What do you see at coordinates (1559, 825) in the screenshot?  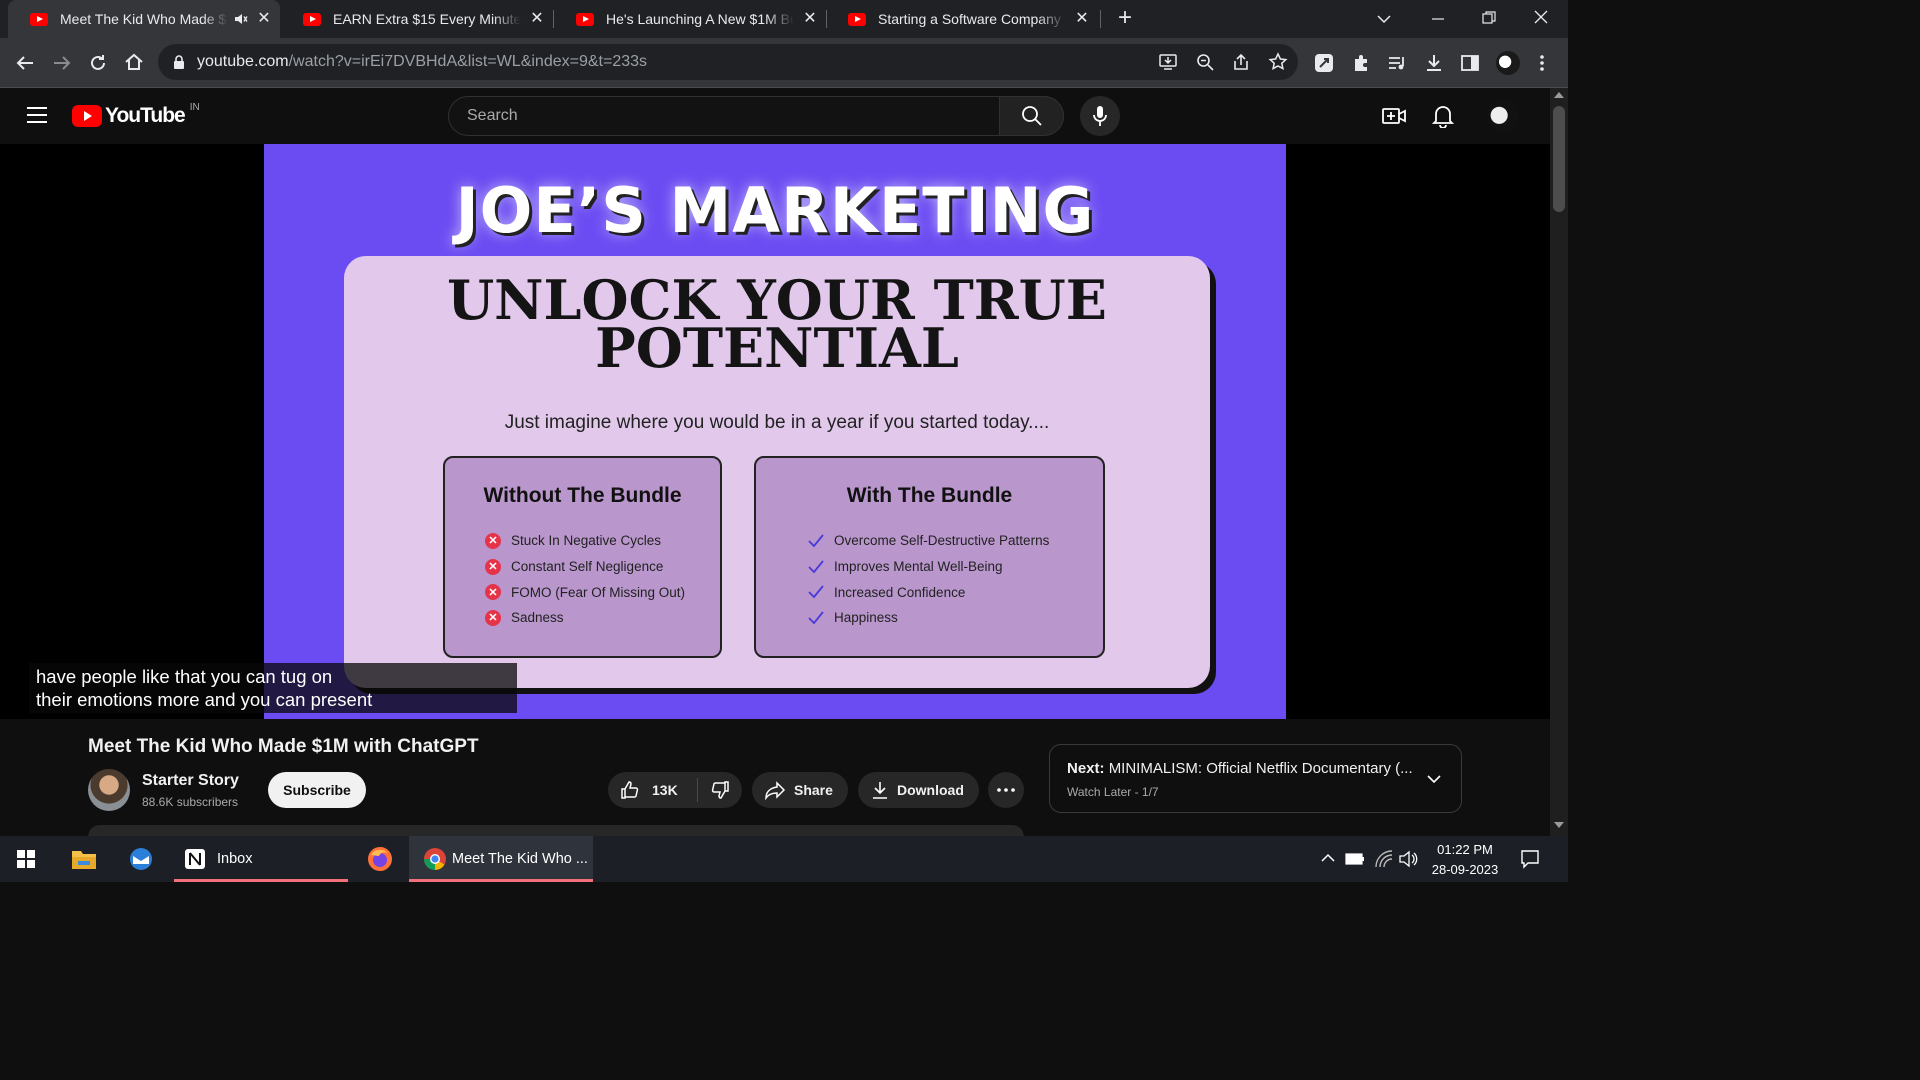 I see `scroll-down-arrow-icon` at bounding box center [1559, 825].